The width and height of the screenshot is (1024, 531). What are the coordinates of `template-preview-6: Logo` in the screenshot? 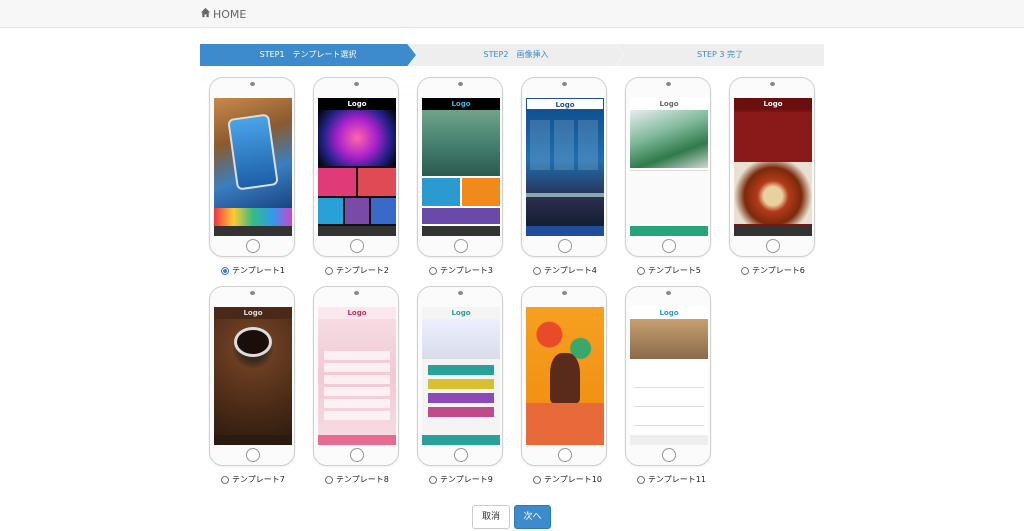 It's located at (773, 167).